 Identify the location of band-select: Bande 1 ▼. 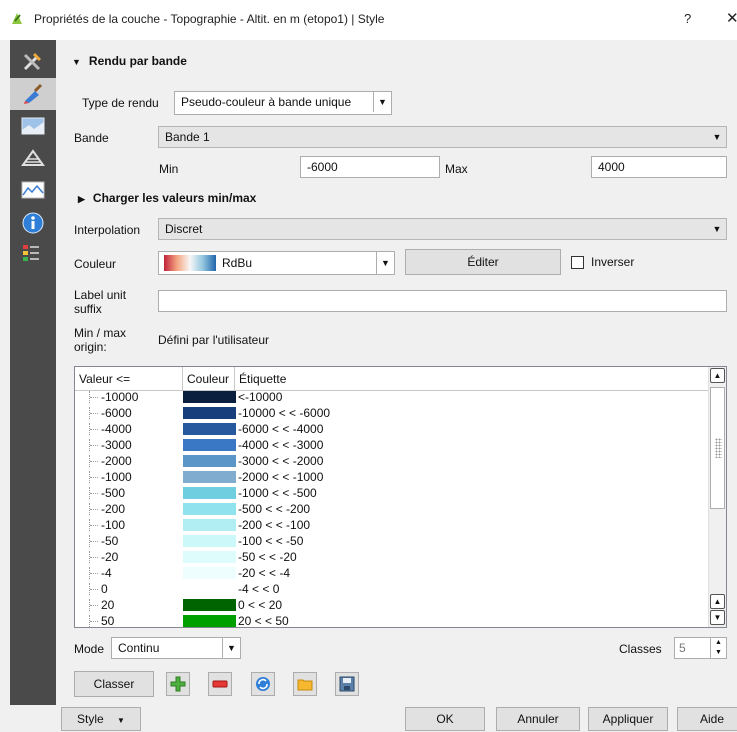
(442, 137).